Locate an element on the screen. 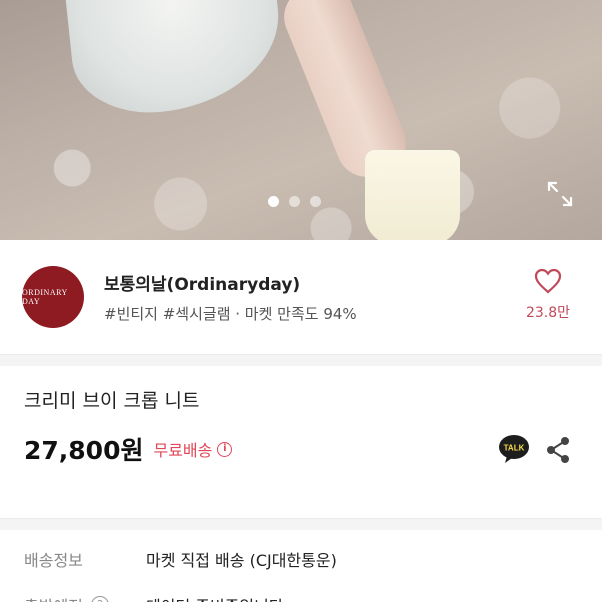 This screenshot has height=602, width=602. shop-logo-text: ORDINARY DAY is located at coordinates (45, 297).